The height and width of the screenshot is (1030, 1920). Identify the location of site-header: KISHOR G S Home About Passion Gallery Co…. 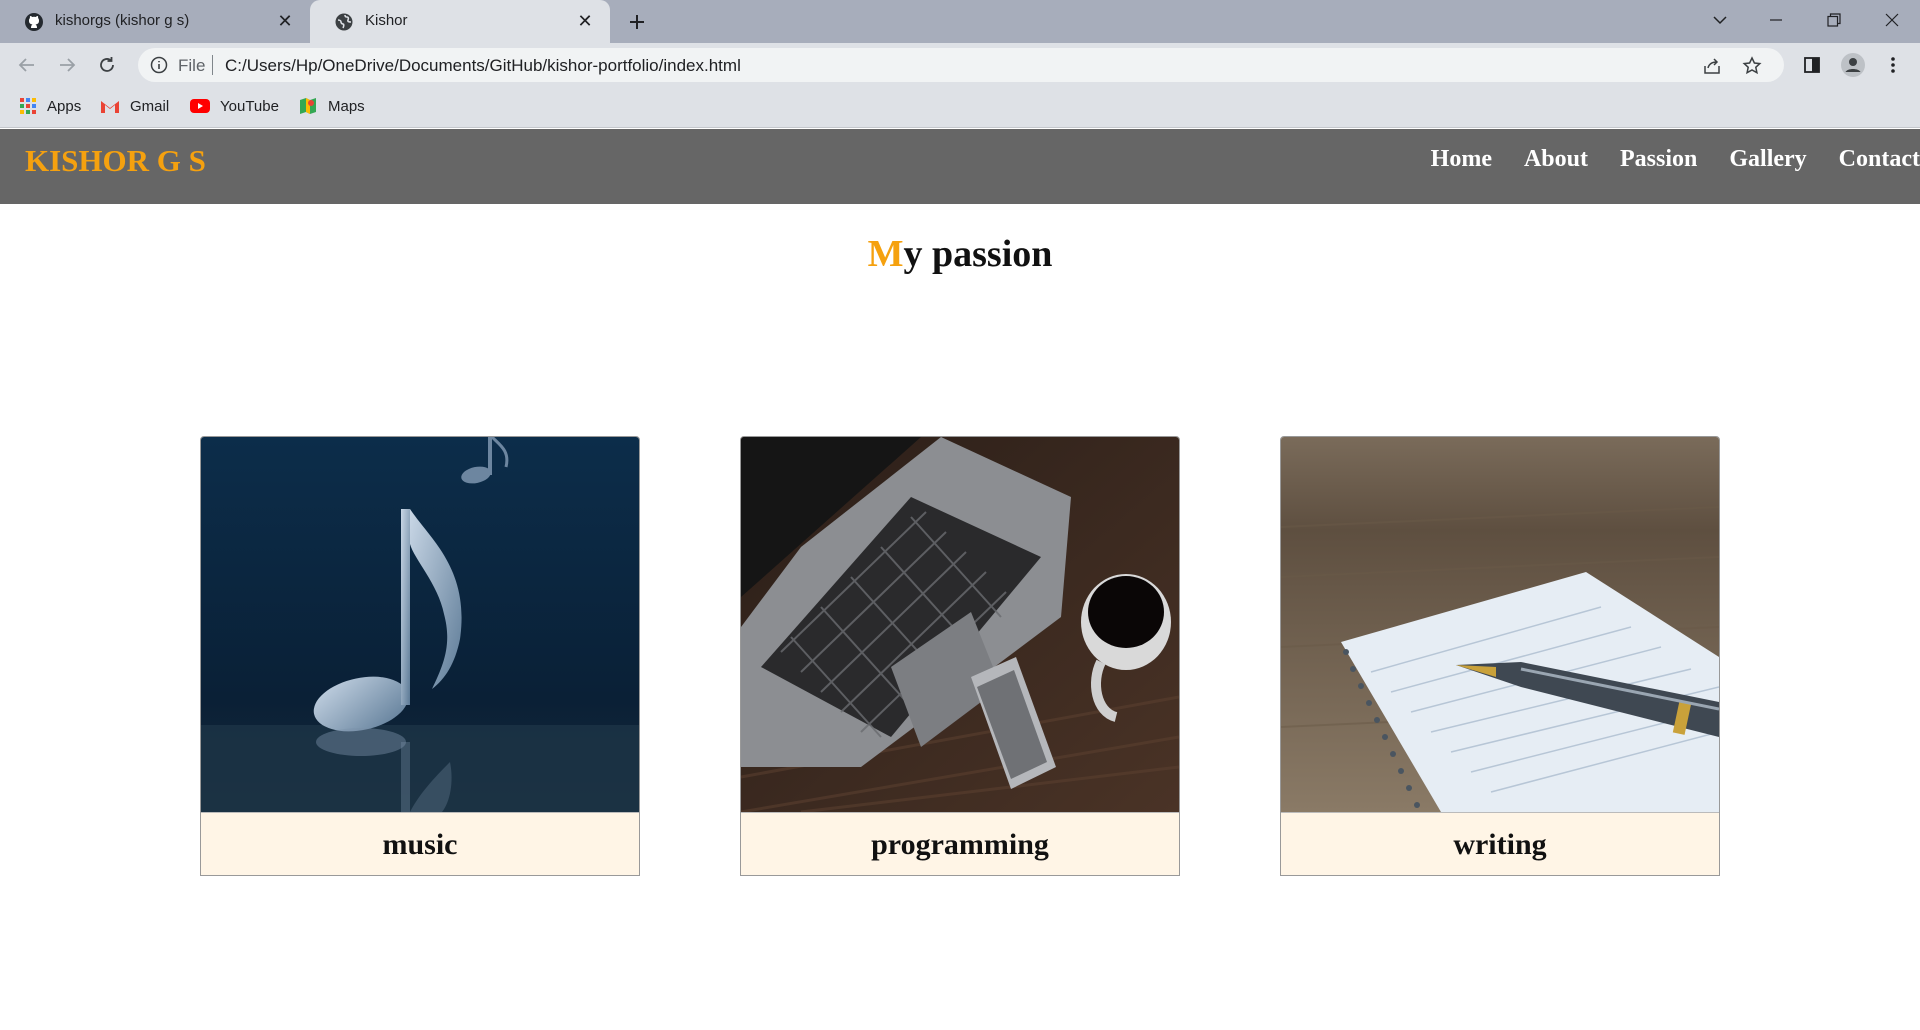
(960, 166).